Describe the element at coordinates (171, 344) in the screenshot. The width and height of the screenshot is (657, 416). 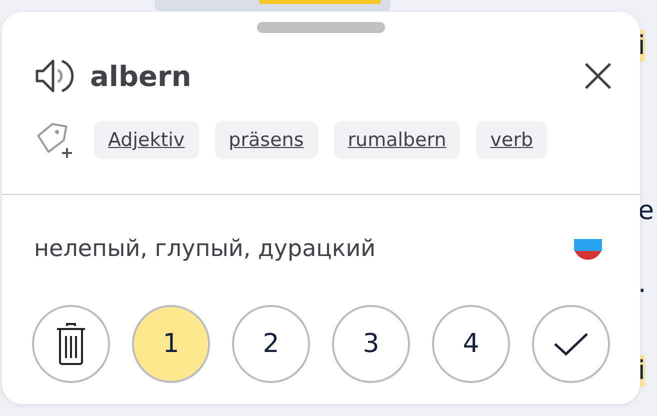
I see `level-button: 1` at that location.